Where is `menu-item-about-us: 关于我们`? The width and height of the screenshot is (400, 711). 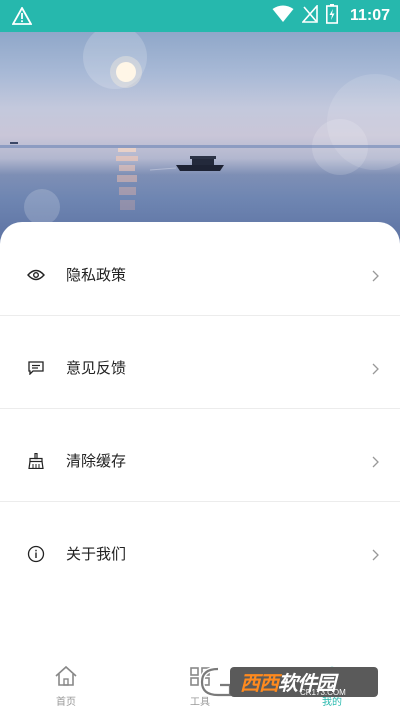
menu-item-about-us: 关于我们 is located at coordinates (200, 553).